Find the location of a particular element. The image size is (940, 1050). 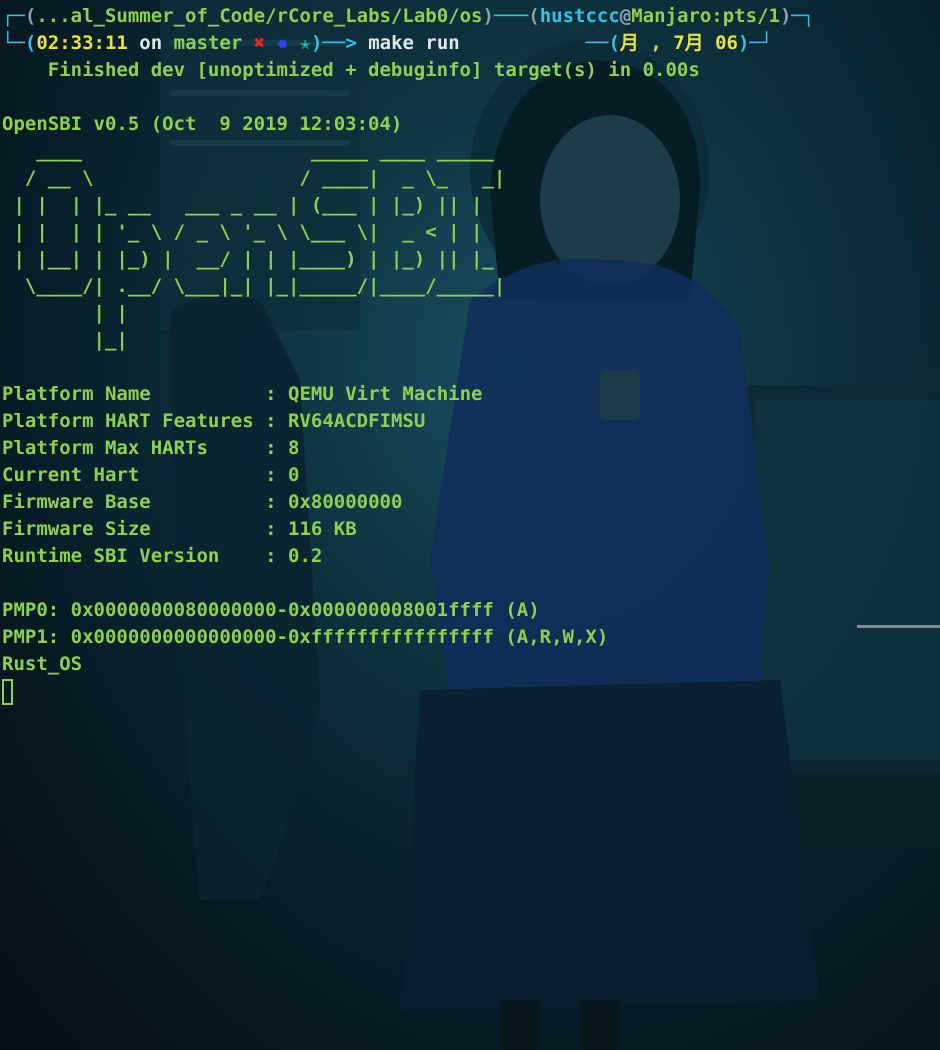

git-modified-icon: ✹ is located at coordinates (282, 43).